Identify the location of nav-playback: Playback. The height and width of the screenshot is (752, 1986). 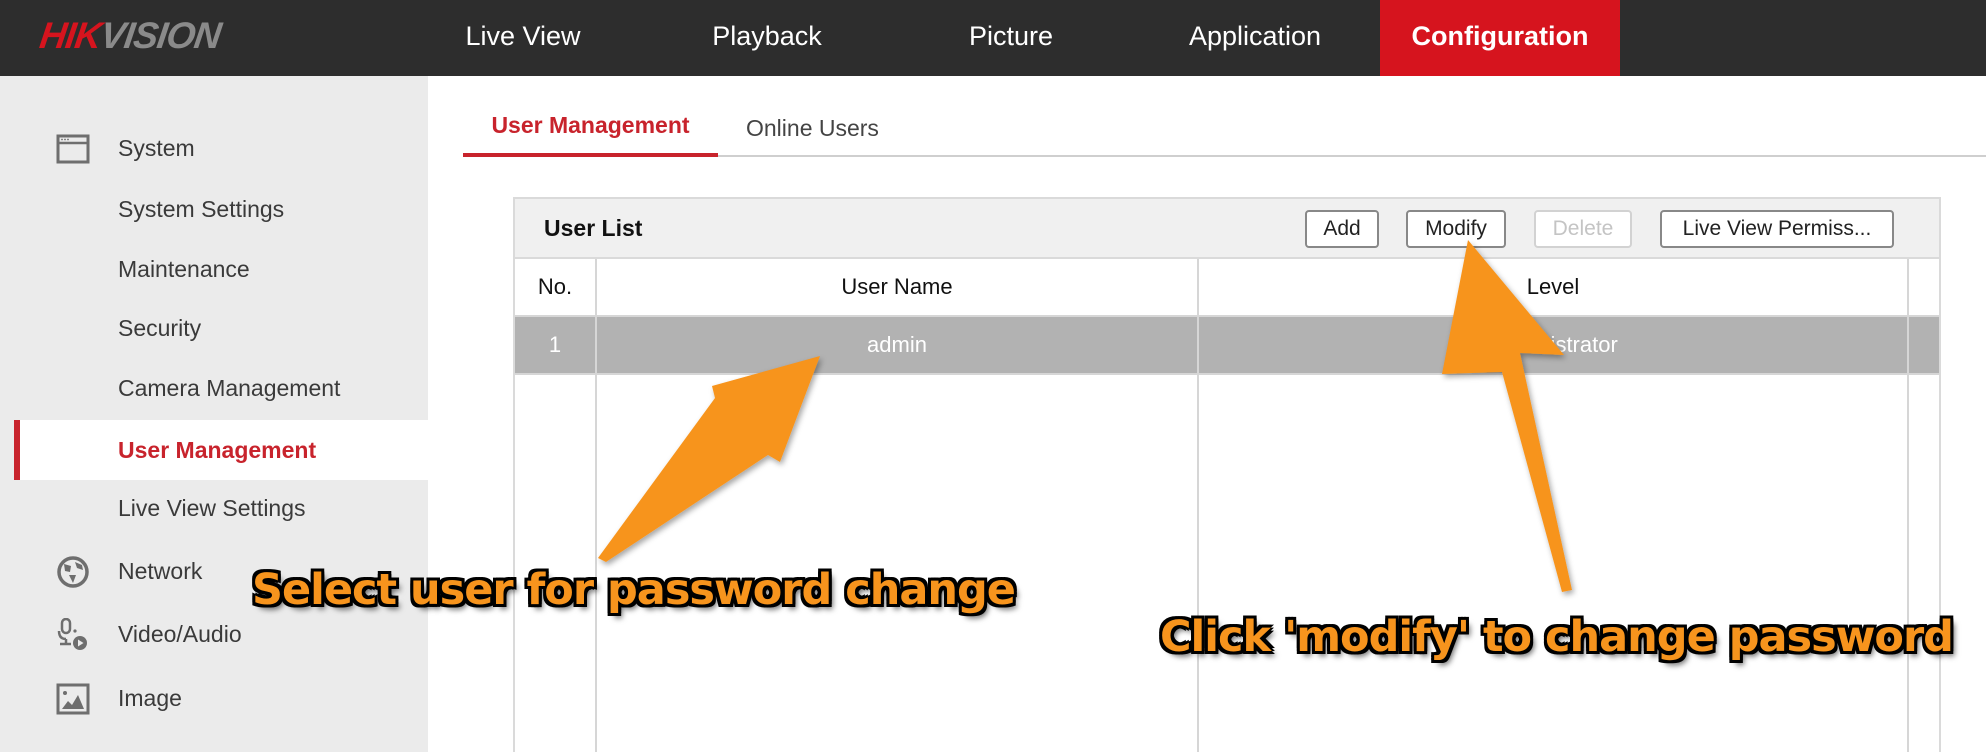
(767, 38).